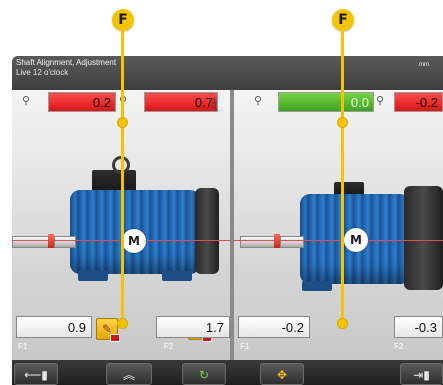  I want to click on target-icon: ✥, so click(282, 374).